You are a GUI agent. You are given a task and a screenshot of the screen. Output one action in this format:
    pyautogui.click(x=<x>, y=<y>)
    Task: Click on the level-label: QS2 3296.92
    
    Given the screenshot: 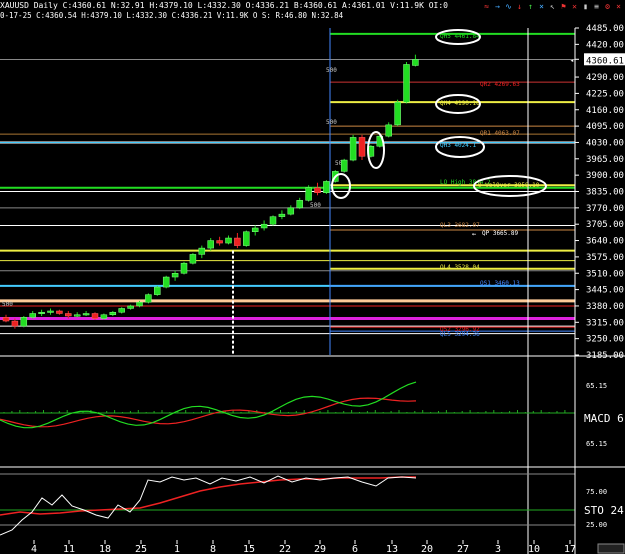 What is the action you would take?
    pyautogui.click(x=460, y=329)
    